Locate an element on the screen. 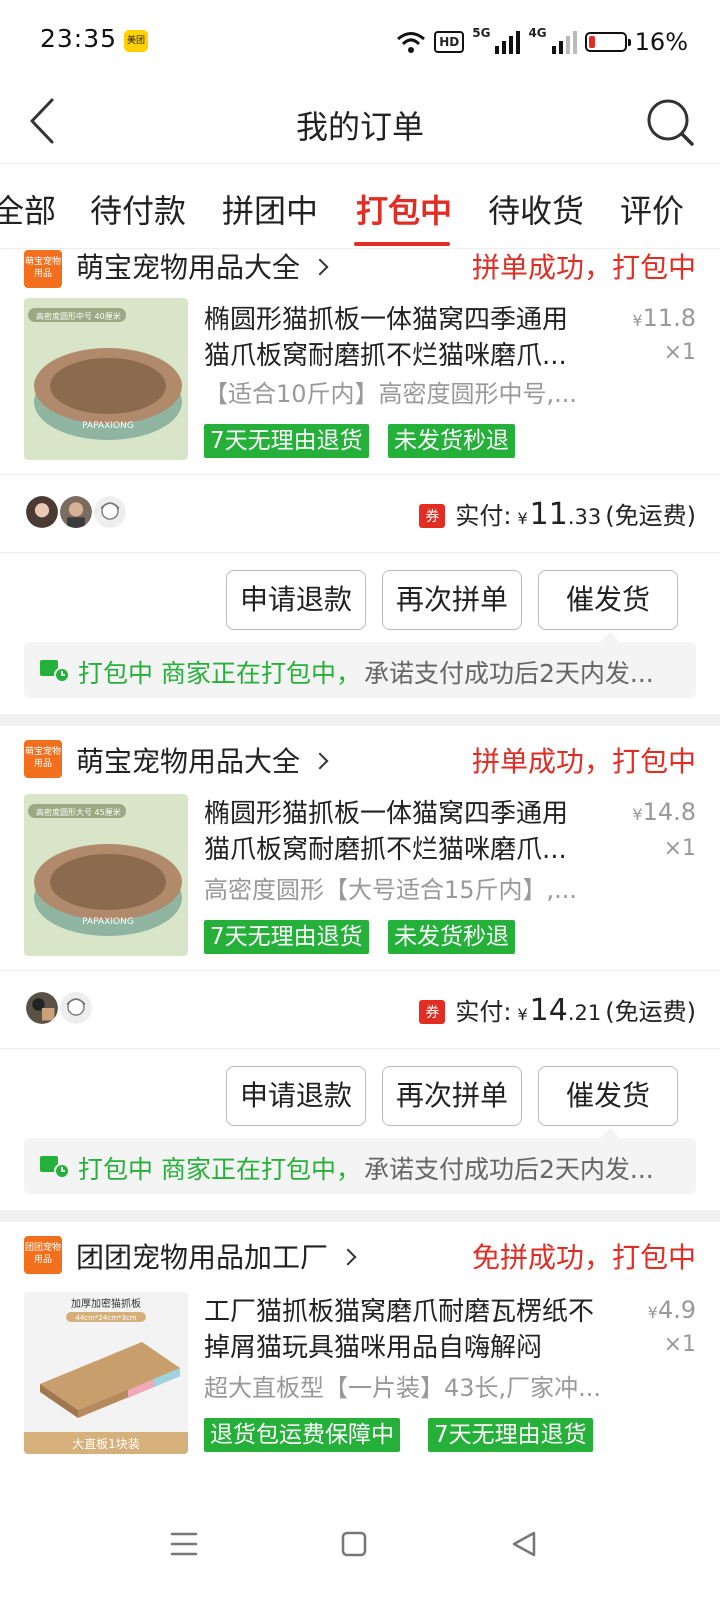  price-value: 4.9 is located at coordinates (676, 1310).